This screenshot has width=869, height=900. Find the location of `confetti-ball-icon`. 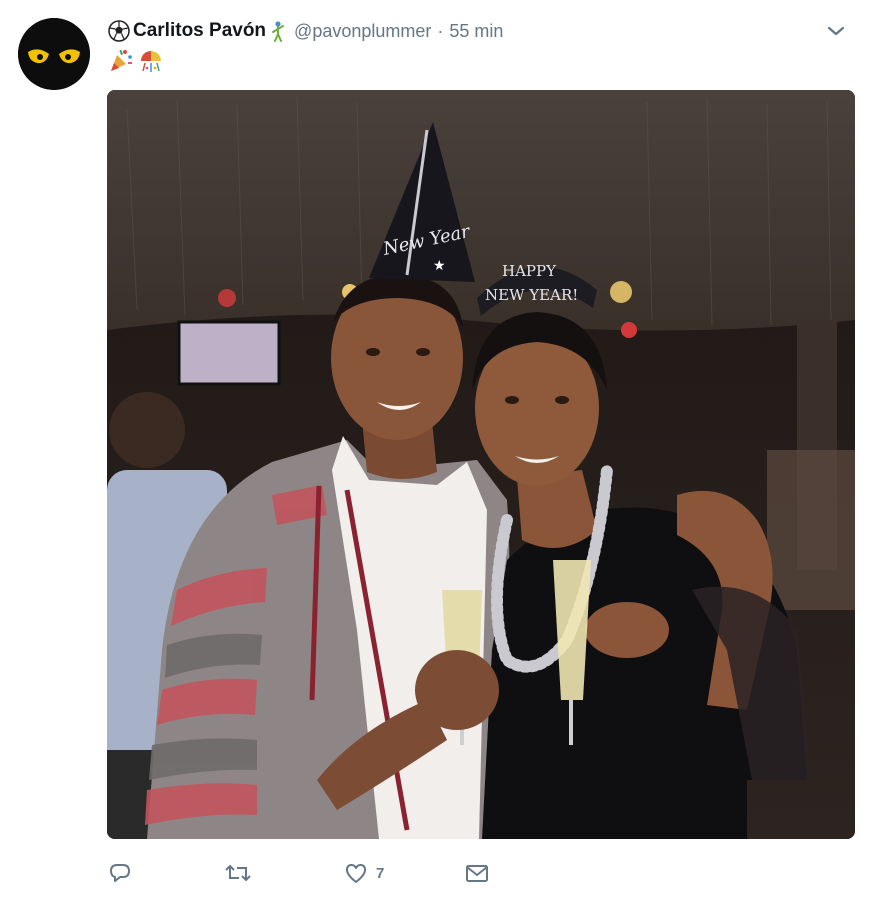

confetti-ball-icon is located at coordinates (151, 61).